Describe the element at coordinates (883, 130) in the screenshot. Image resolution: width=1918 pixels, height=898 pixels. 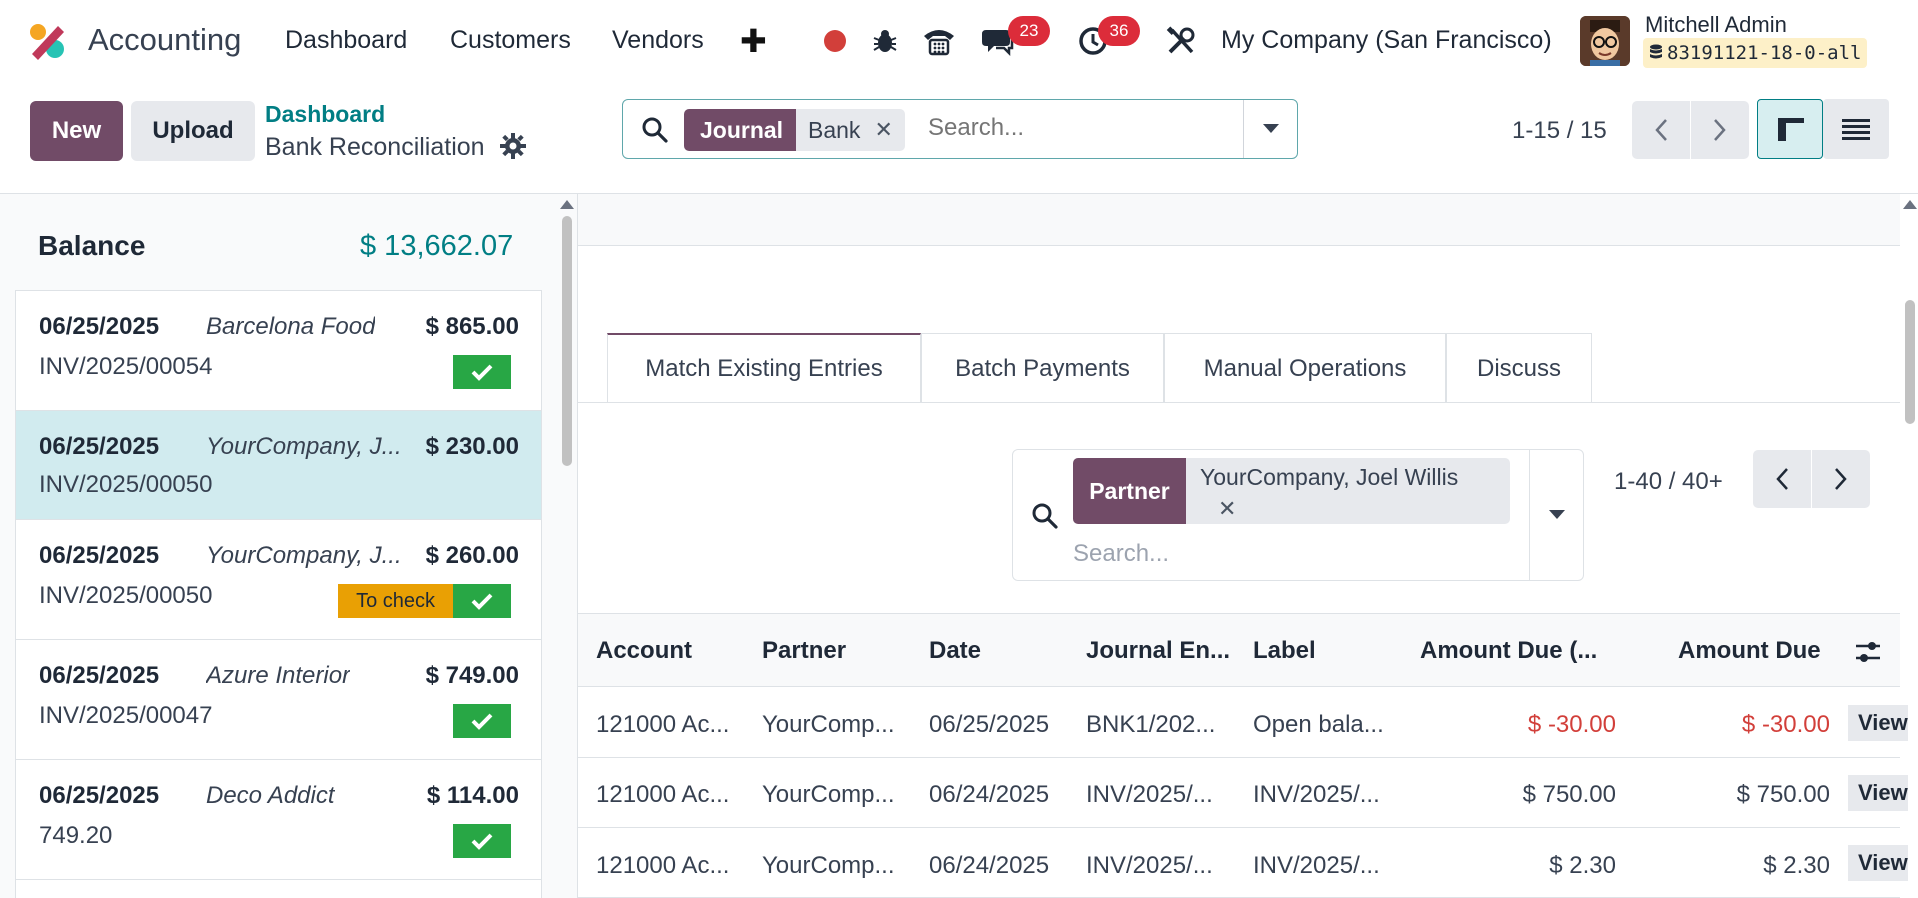
I see `remove-facet-close-icon: ✕` at that location.